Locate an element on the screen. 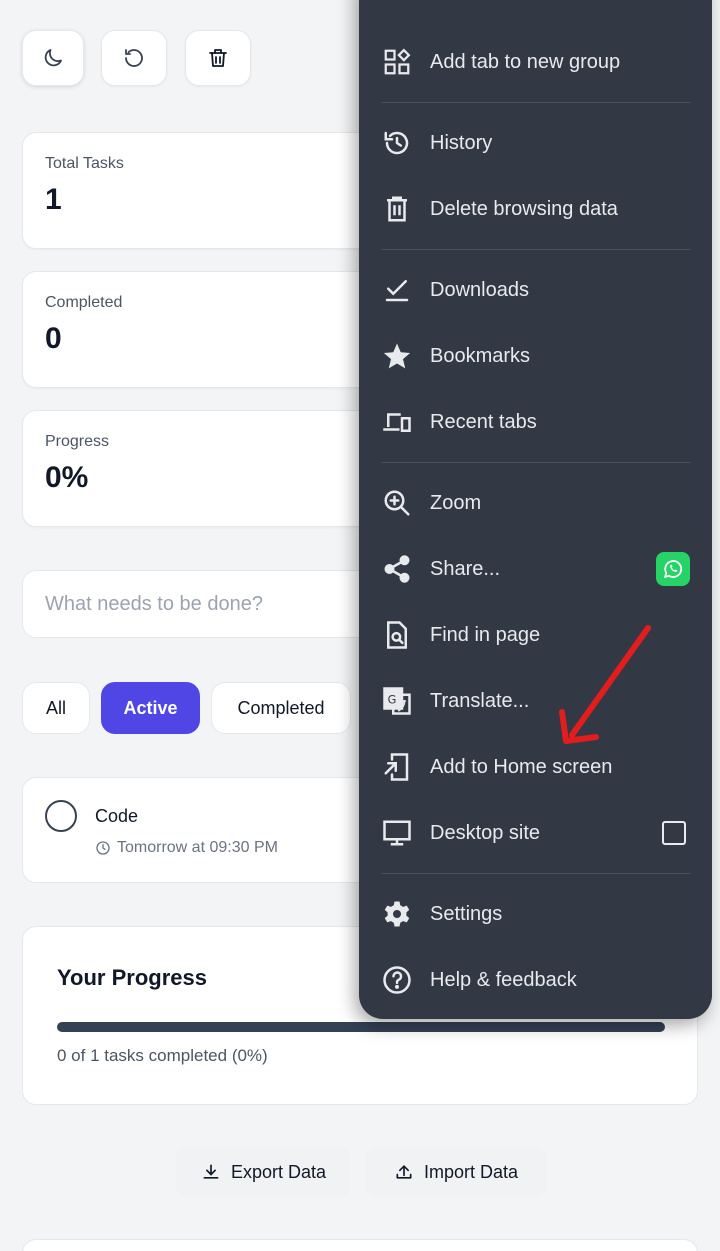 Image resolution: width=720 pixels, height=1251 pixels. bottom-card is located at coordinates (360, 1245).